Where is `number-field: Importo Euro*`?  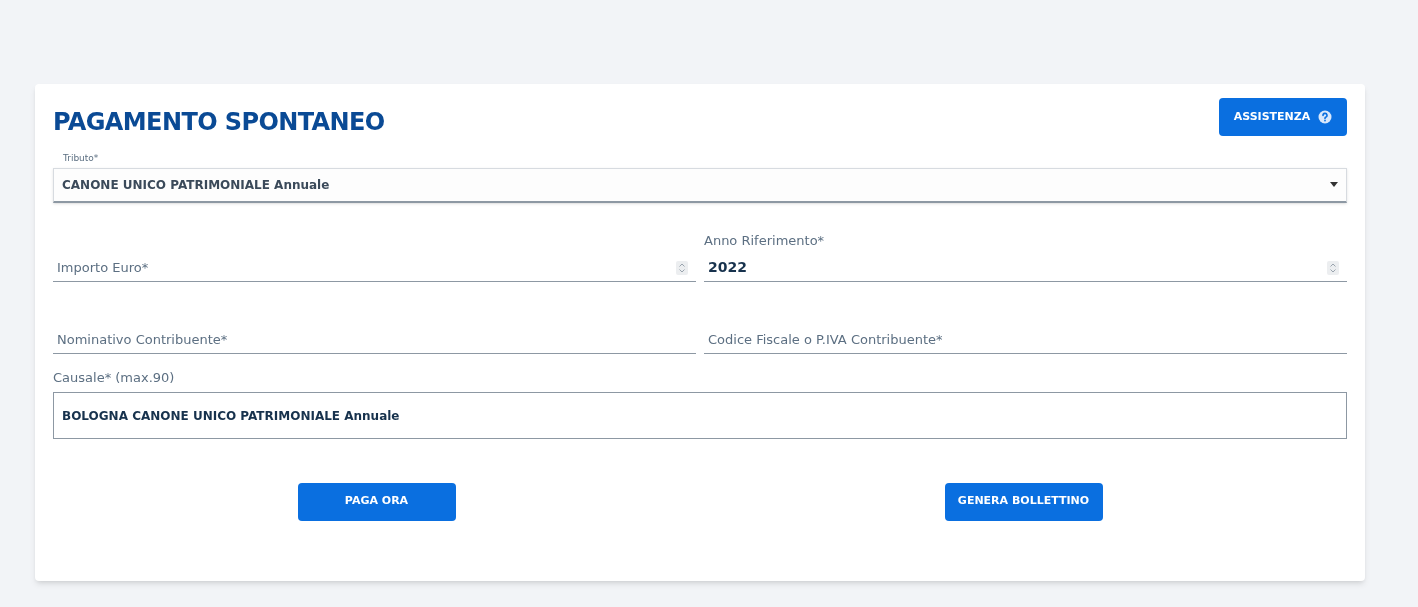 number-field: Importo Euro* is located at coordinates (374, 268).